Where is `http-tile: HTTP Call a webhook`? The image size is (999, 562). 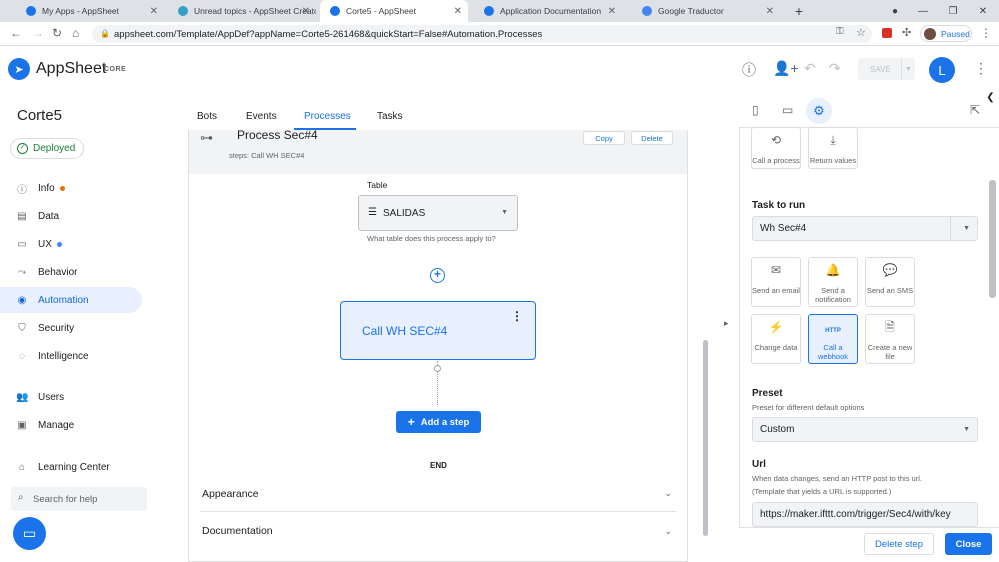
http-tile: HTTP Call a webhook is located at coordinates (833, 339).